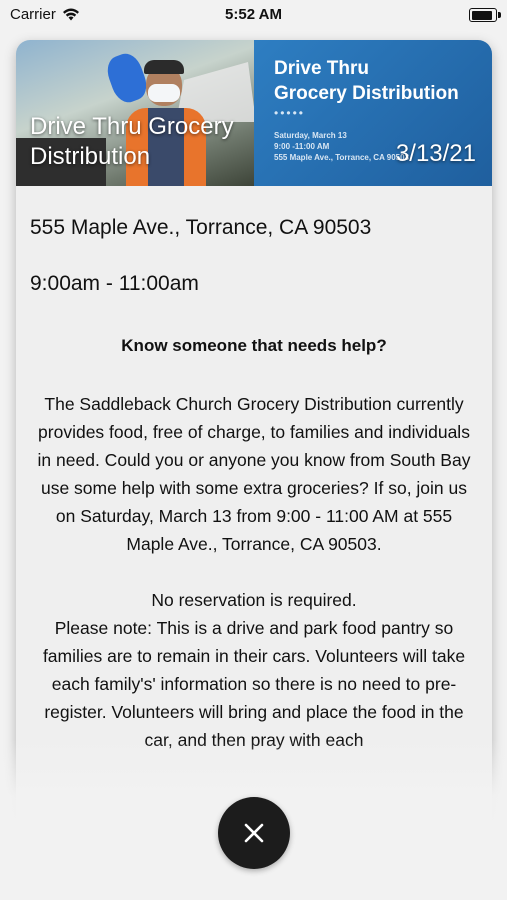  I want to click on status-time: 5:52 AM, so click(253, 14).